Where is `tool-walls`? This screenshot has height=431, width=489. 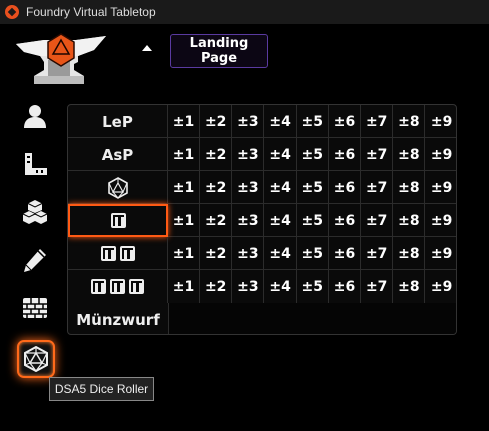
tool-walls is located at coordinates (35, 308).